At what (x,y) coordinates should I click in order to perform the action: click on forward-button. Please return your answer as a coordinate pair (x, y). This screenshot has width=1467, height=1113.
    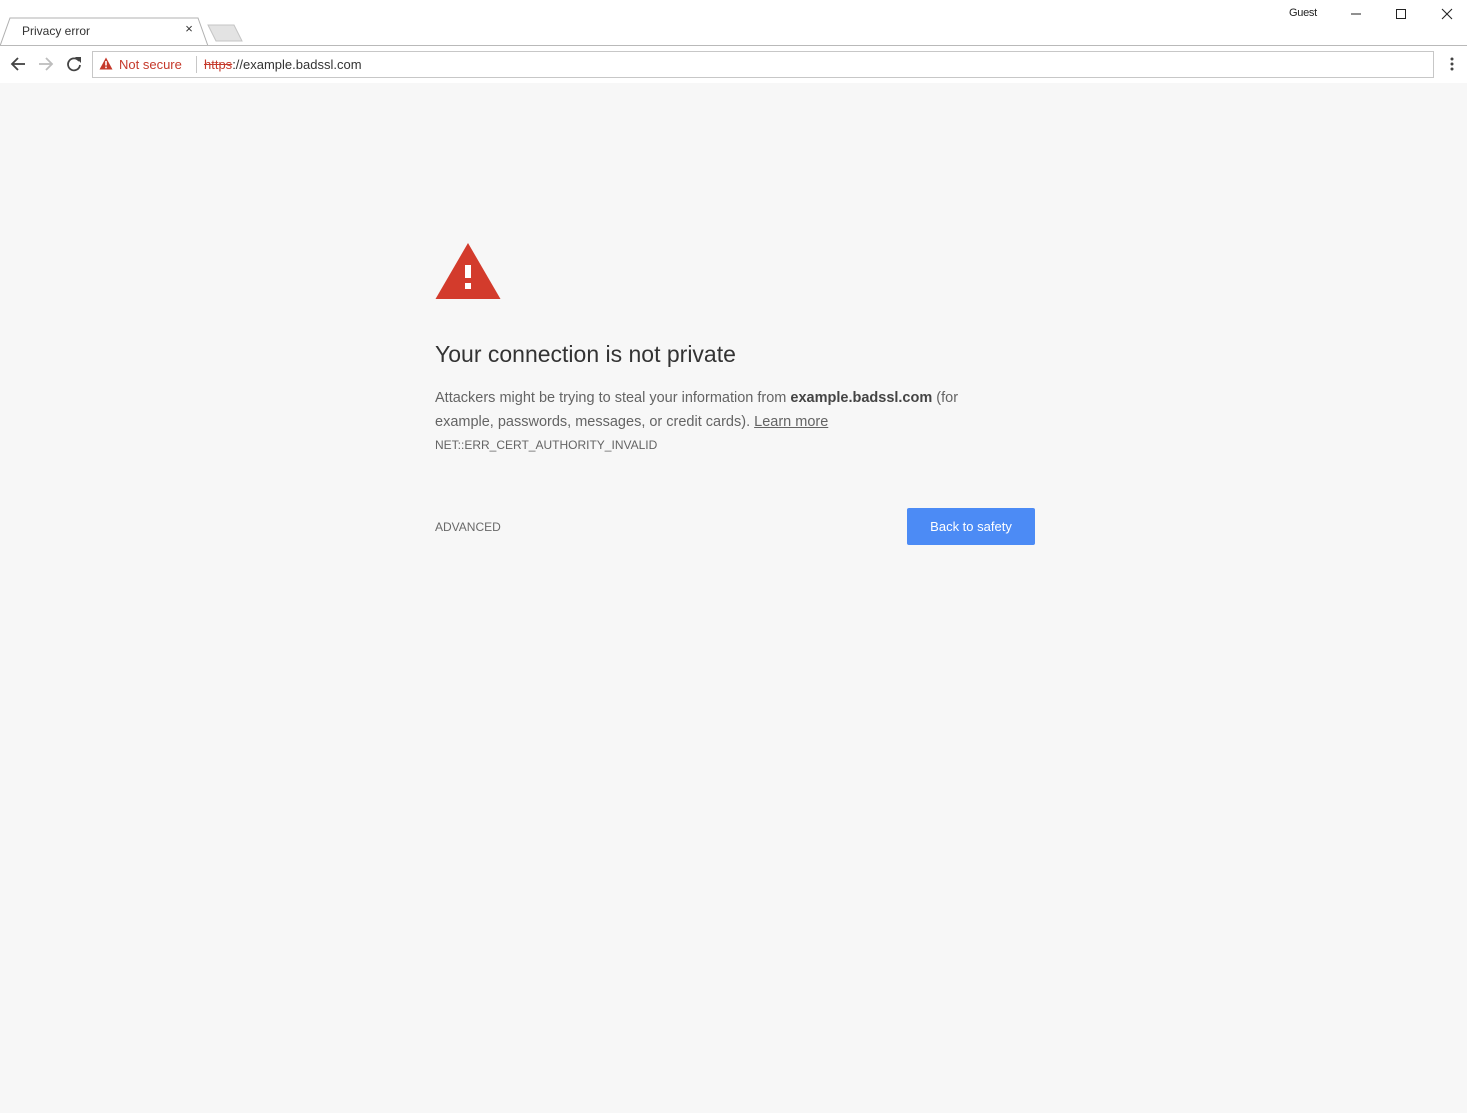
    Looking at the image, I should click on (46, 64).